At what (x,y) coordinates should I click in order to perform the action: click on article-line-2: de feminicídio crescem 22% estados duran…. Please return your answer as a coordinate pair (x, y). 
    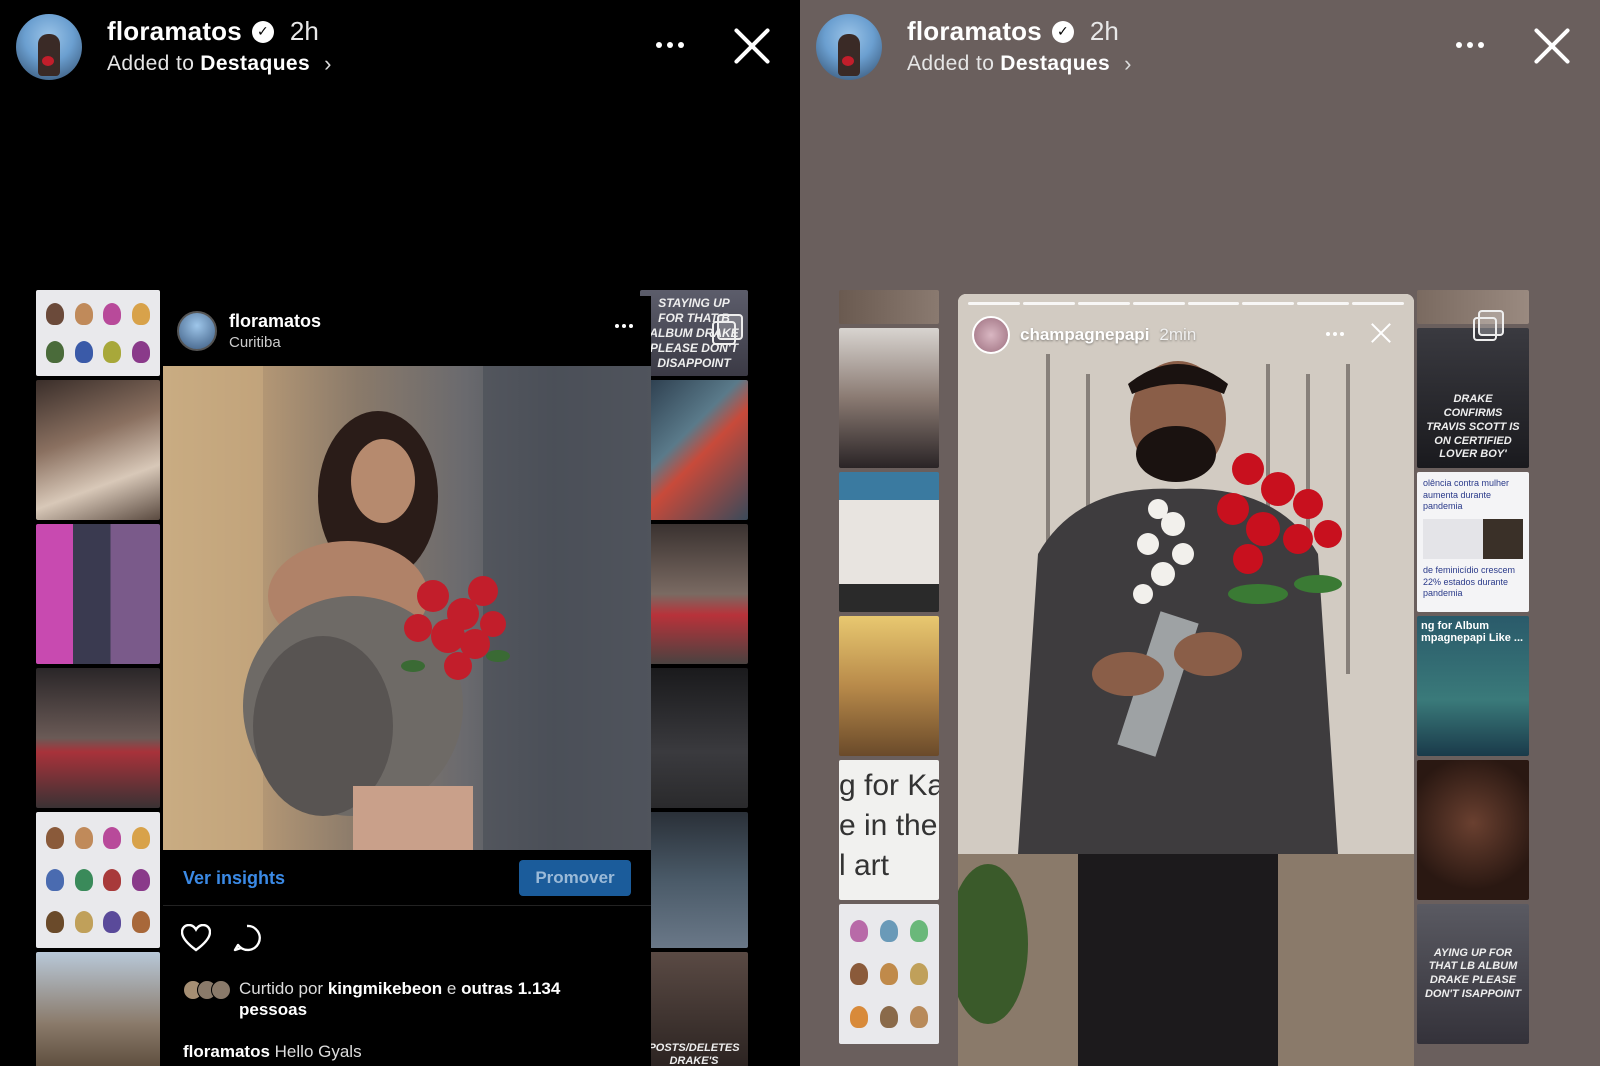
    Looking at the image, I should click on (1469, 582).